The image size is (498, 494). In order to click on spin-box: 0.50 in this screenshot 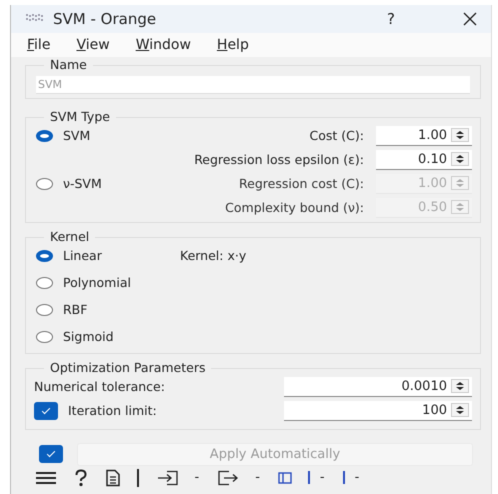, I will do `click(424, 208)`.